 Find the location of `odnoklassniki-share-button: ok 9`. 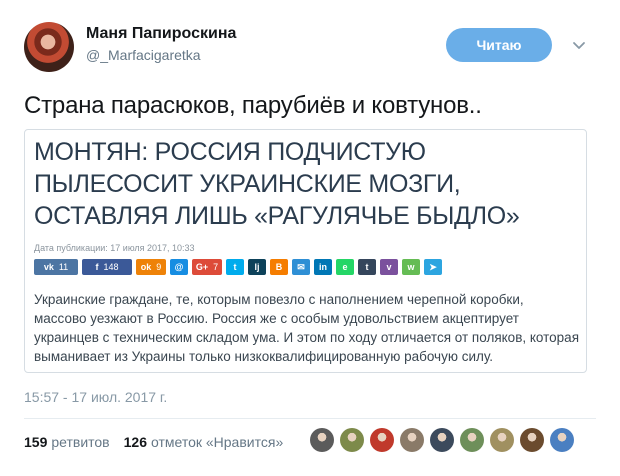

odnoklassniki-share-button: ok 9 is located at coordinates (151, 267).